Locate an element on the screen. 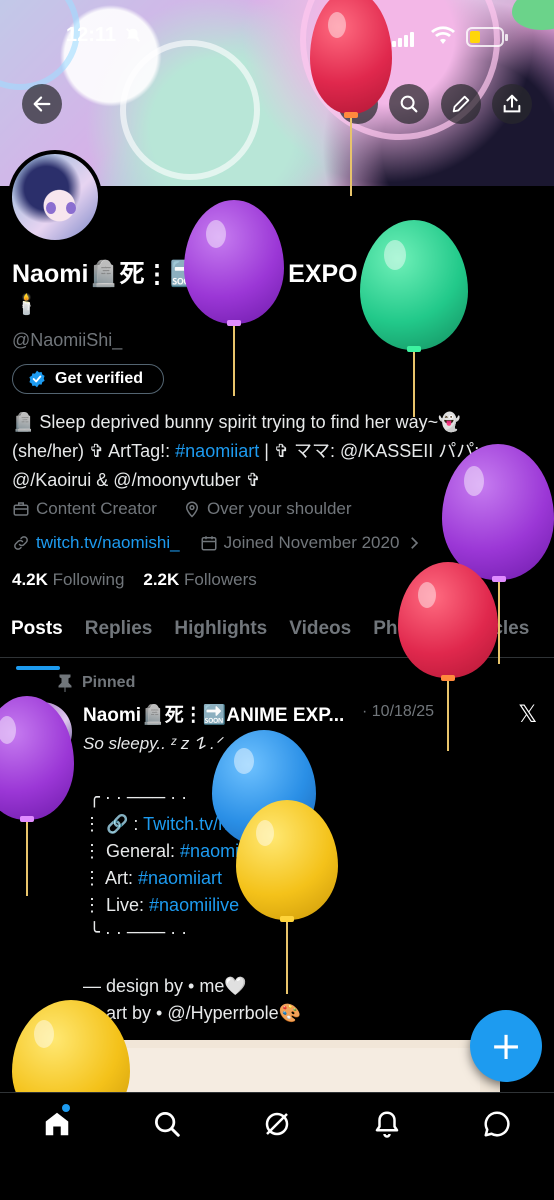  home-notification-dot is located at coordinates (66, 1108).